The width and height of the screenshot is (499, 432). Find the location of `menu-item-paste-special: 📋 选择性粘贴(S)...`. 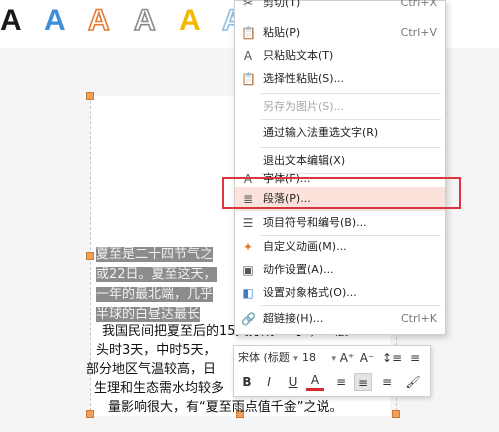

menu-item-paste-special: 📋 选择性粘贴(S)... is located at coordinates (340, 79).